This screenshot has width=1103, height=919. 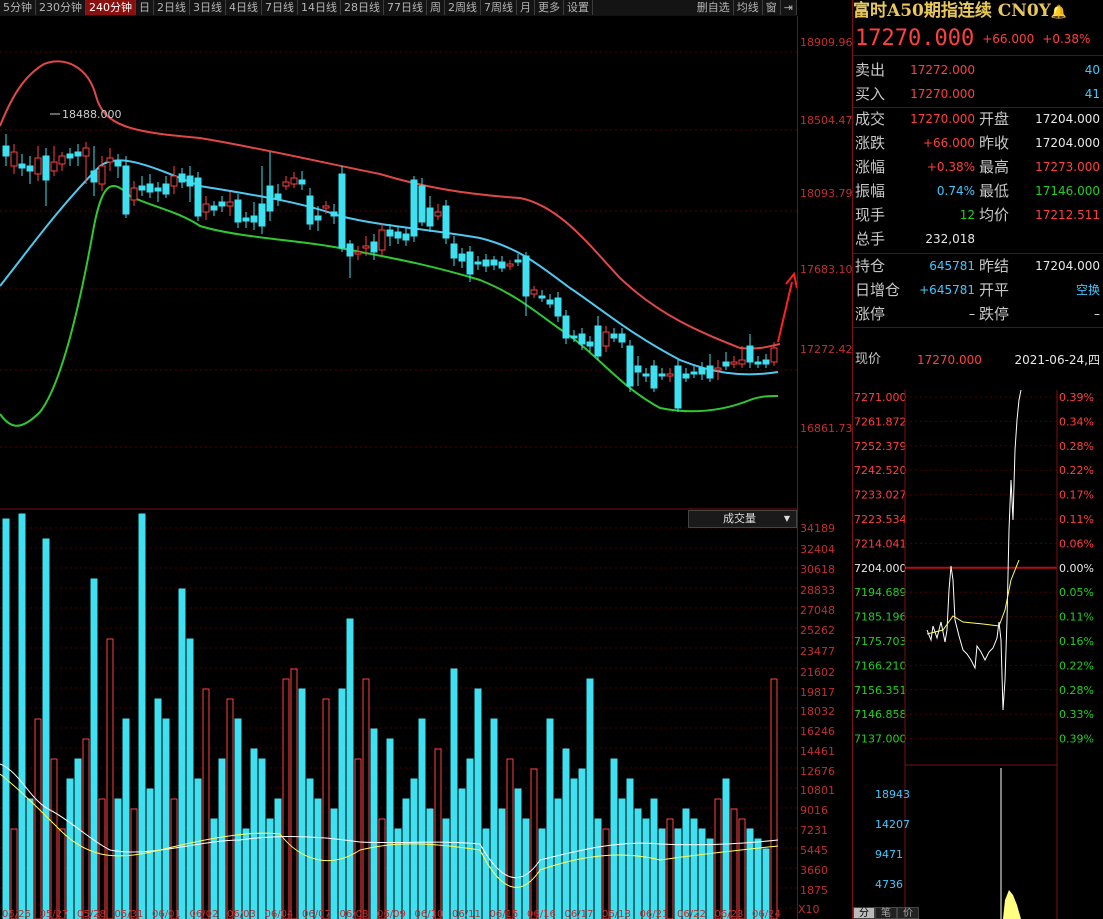 I want to click on volume-tick-3: 28833, so click(x=817, y=590).